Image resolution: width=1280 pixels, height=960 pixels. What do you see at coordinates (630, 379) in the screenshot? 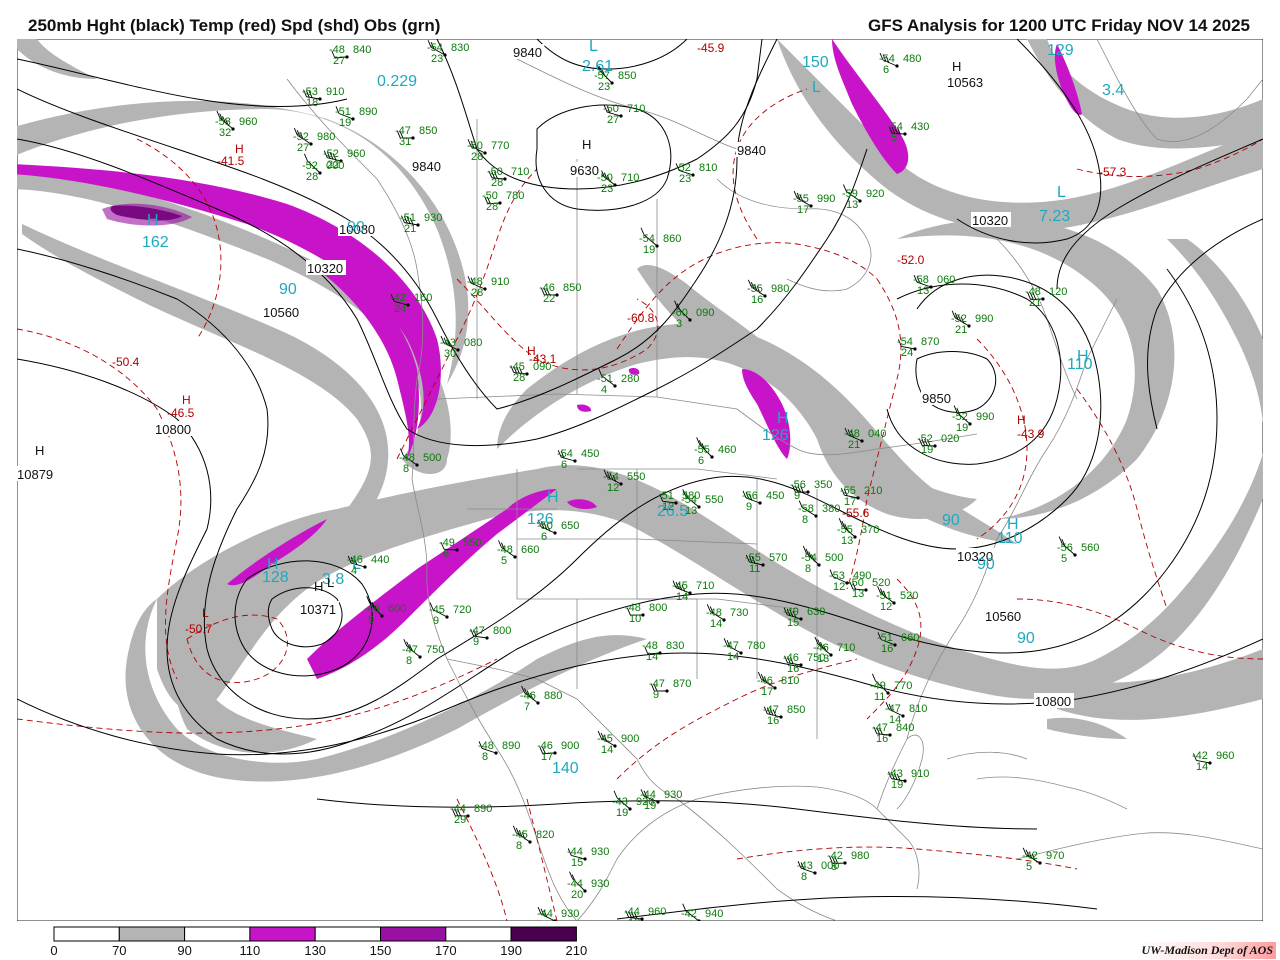
I see `station-height: 280` at bounding box center [630, 379].